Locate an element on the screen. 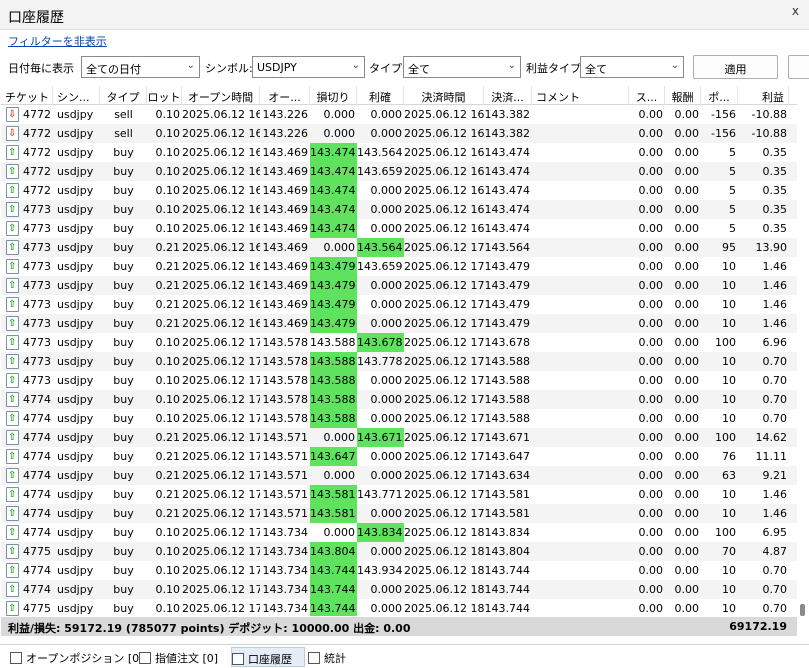 The height and width of the screenshot is (668, 809). column-header-close-time: 決済時間 is located at coordinates (444, 95).